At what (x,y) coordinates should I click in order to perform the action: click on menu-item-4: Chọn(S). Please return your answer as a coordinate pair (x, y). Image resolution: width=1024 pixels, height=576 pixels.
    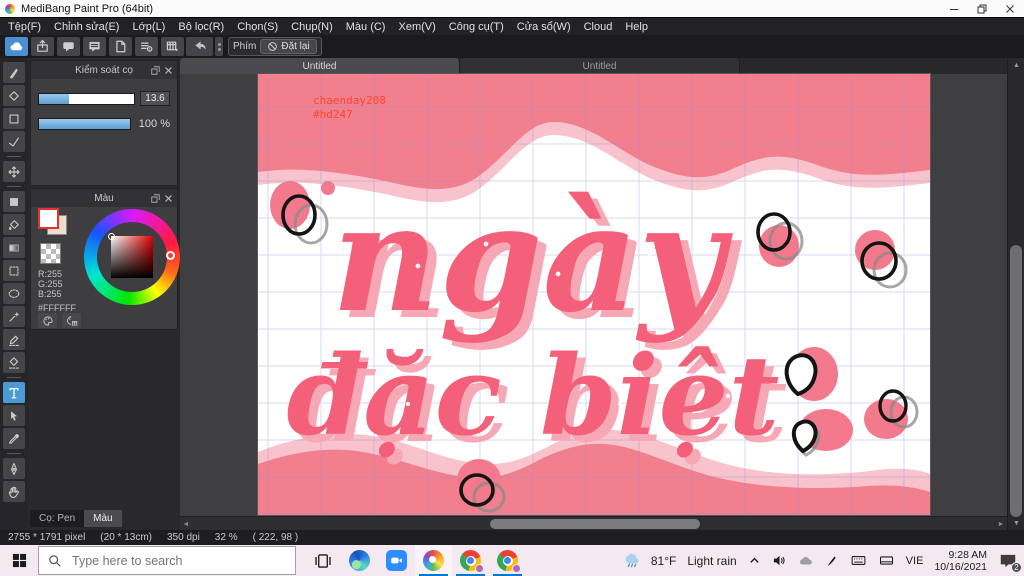
    Looking at the image, I should click on (257, 27).